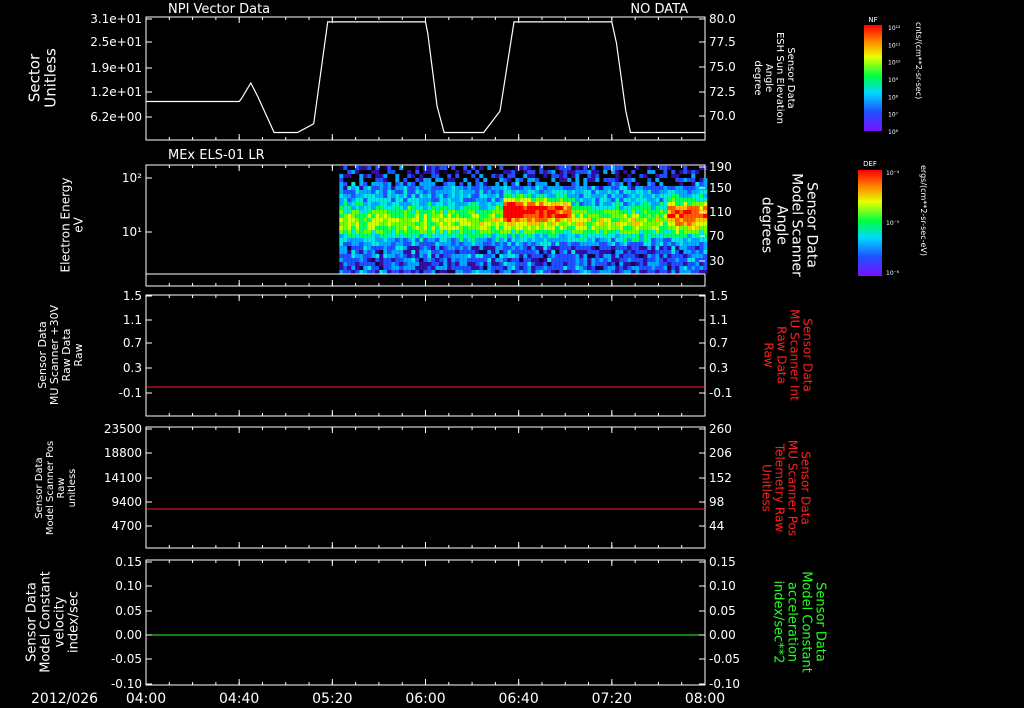  Describe the element at coordinates (612, 699) in the screenshot. I see `time-tick-label: 07:20` at that location.